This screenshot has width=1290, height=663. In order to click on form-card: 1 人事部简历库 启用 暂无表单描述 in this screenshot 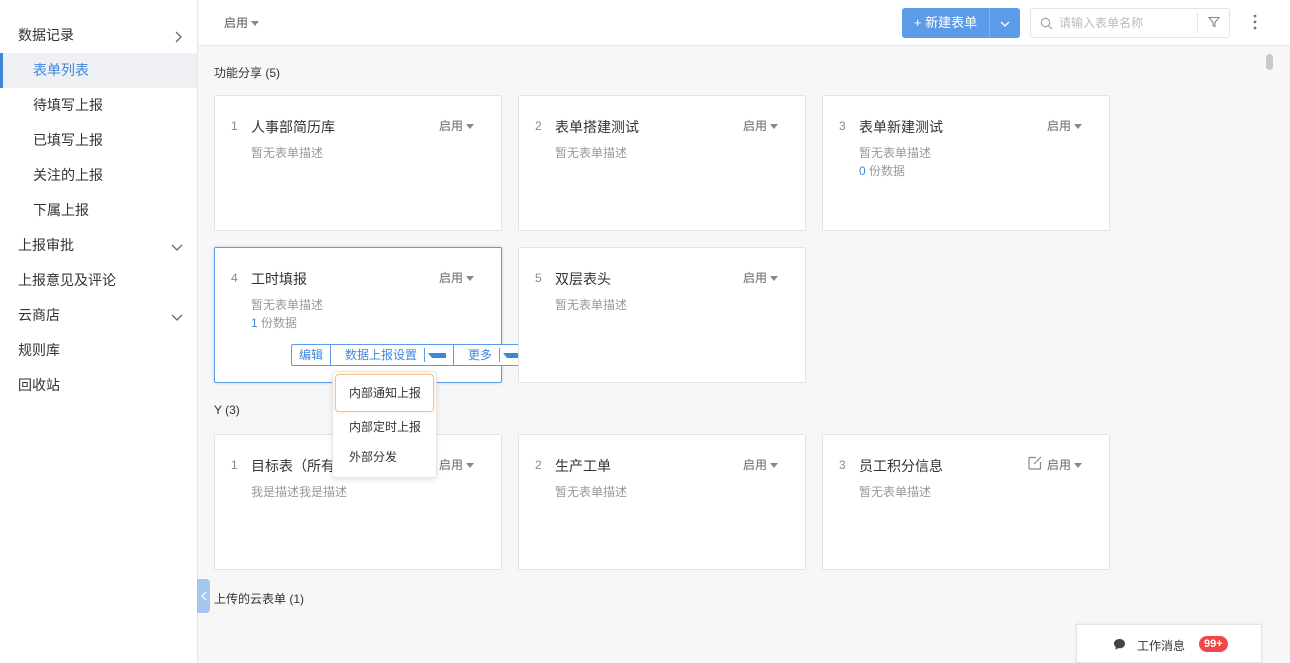, I will do `click(358, 163)`.